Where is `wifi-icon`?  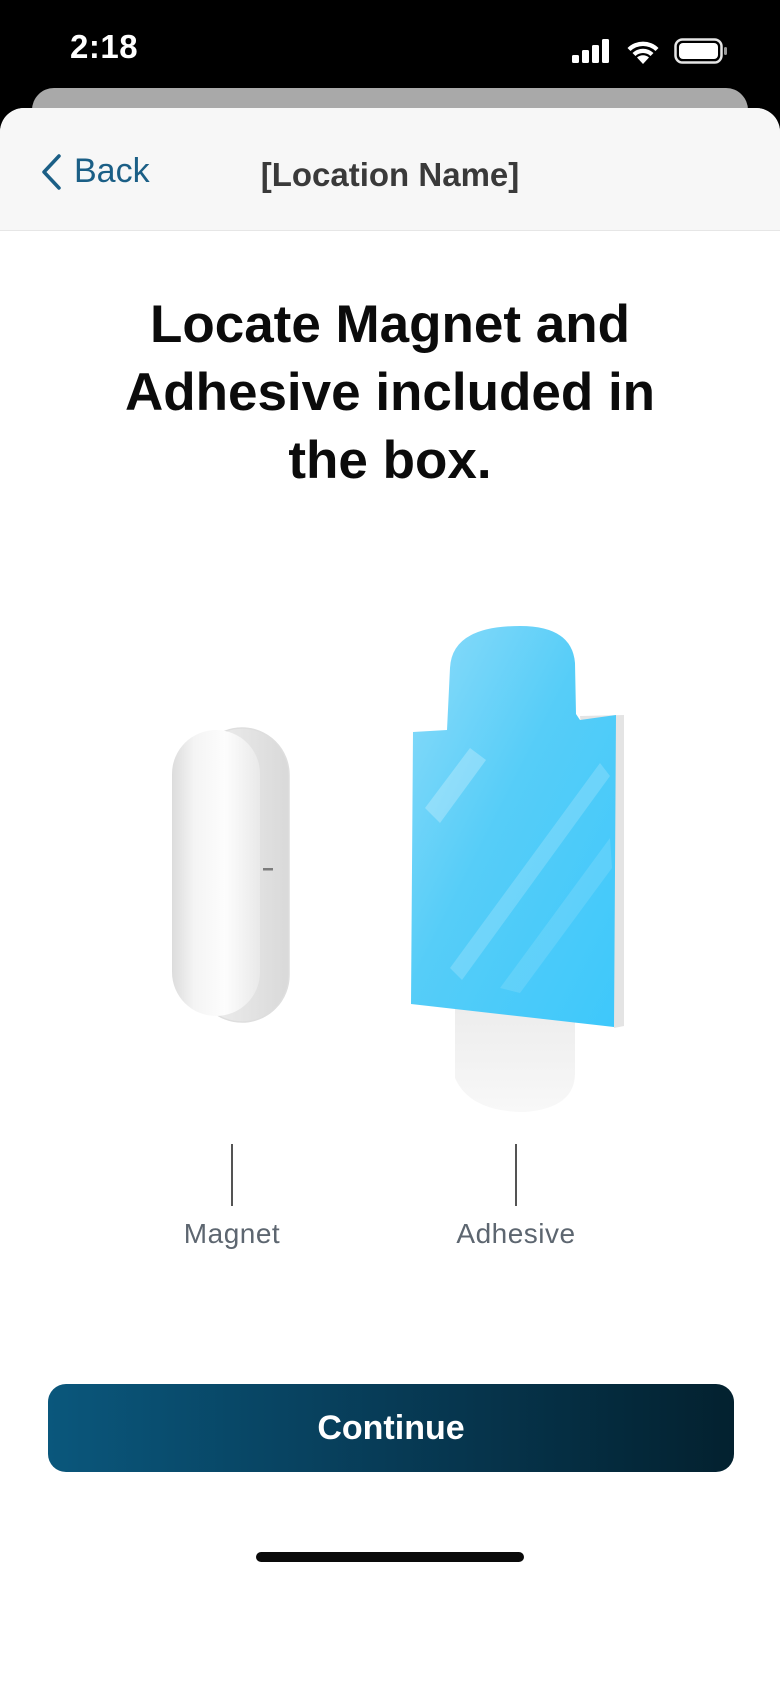 wifi-icon is located at coordinates (643, 52).